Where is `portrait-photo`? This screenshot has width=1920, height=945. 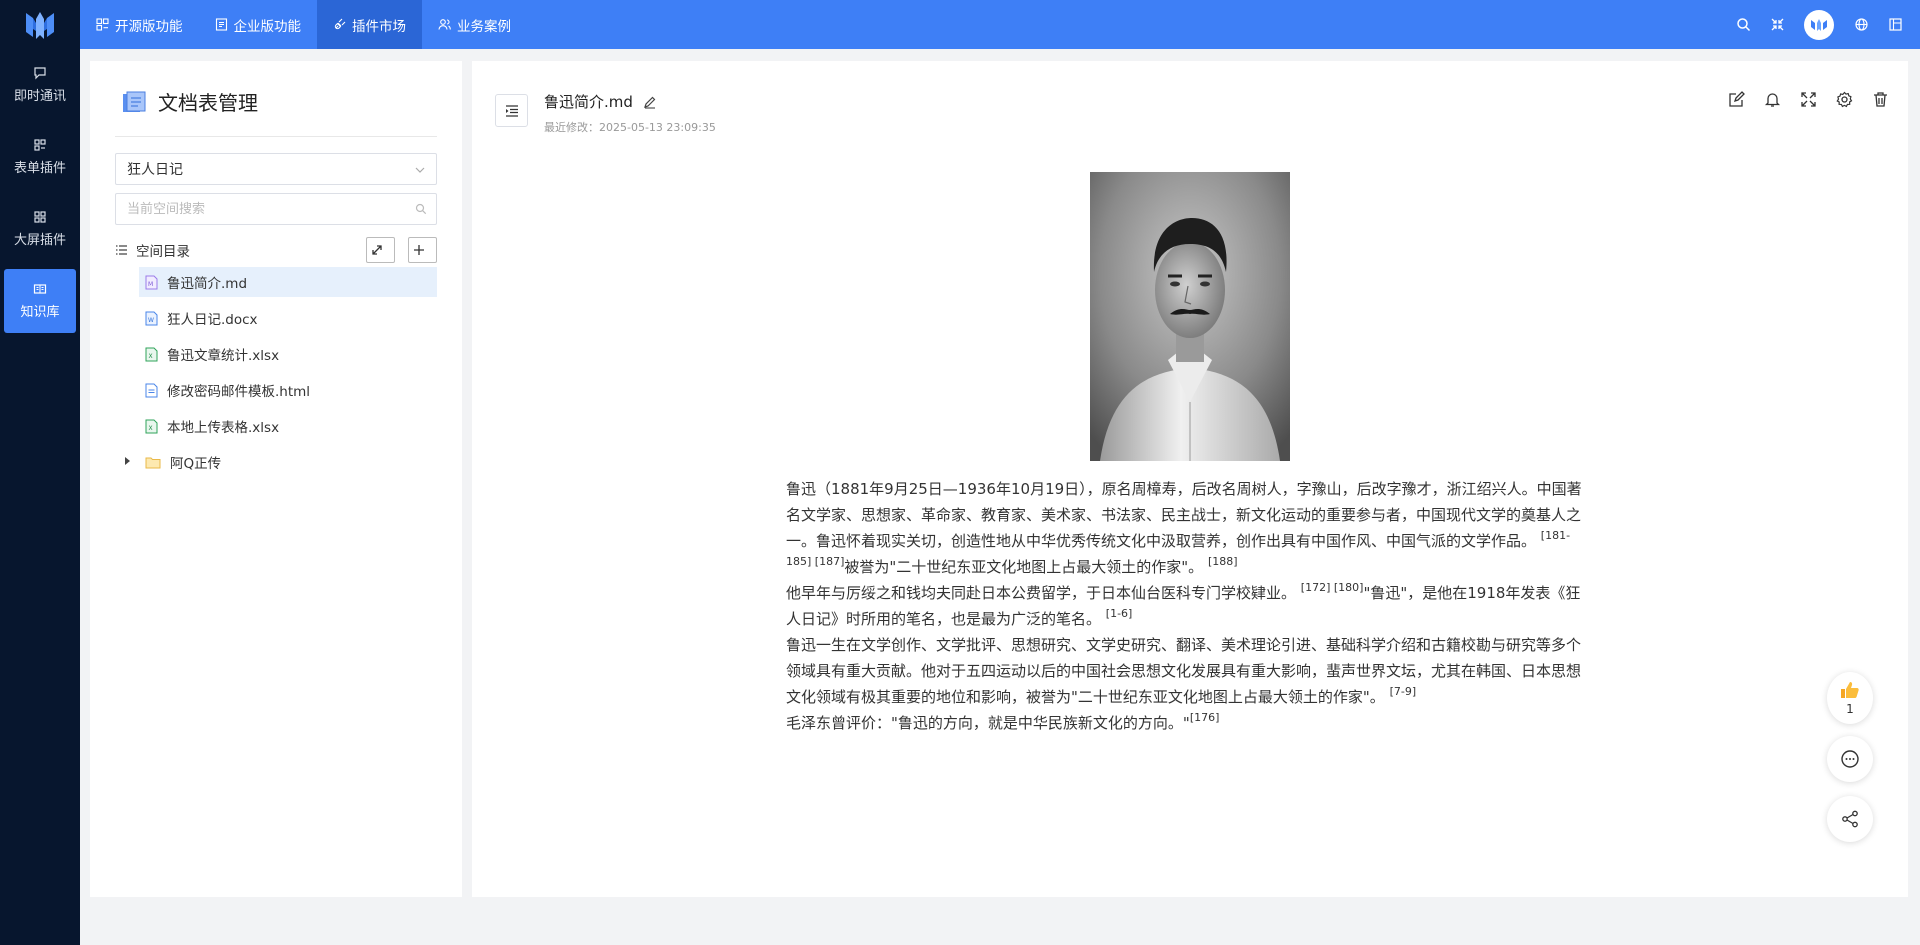
portrait-photo is located at coordinates (1190, 316).